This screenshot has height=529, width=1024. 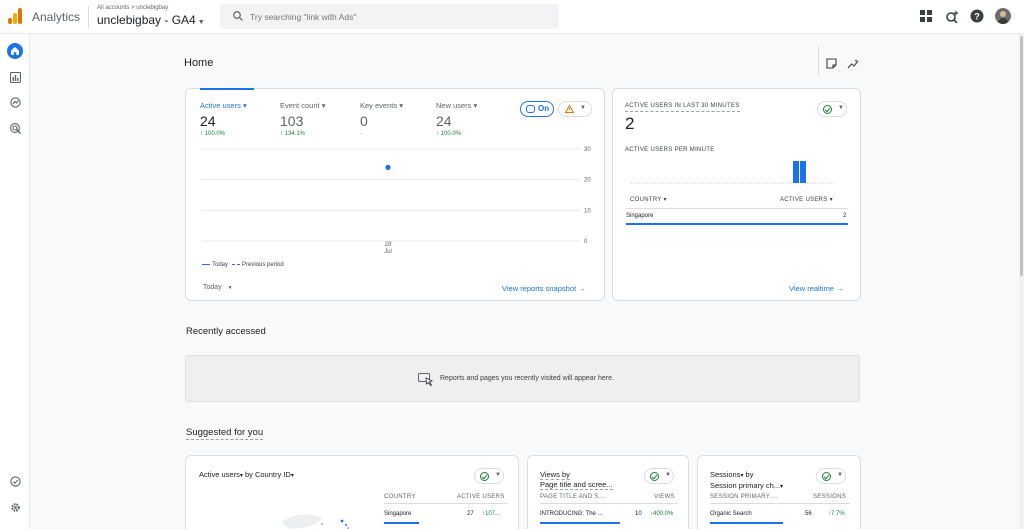 I want to click on search-bar, so click(x=389, y=16).